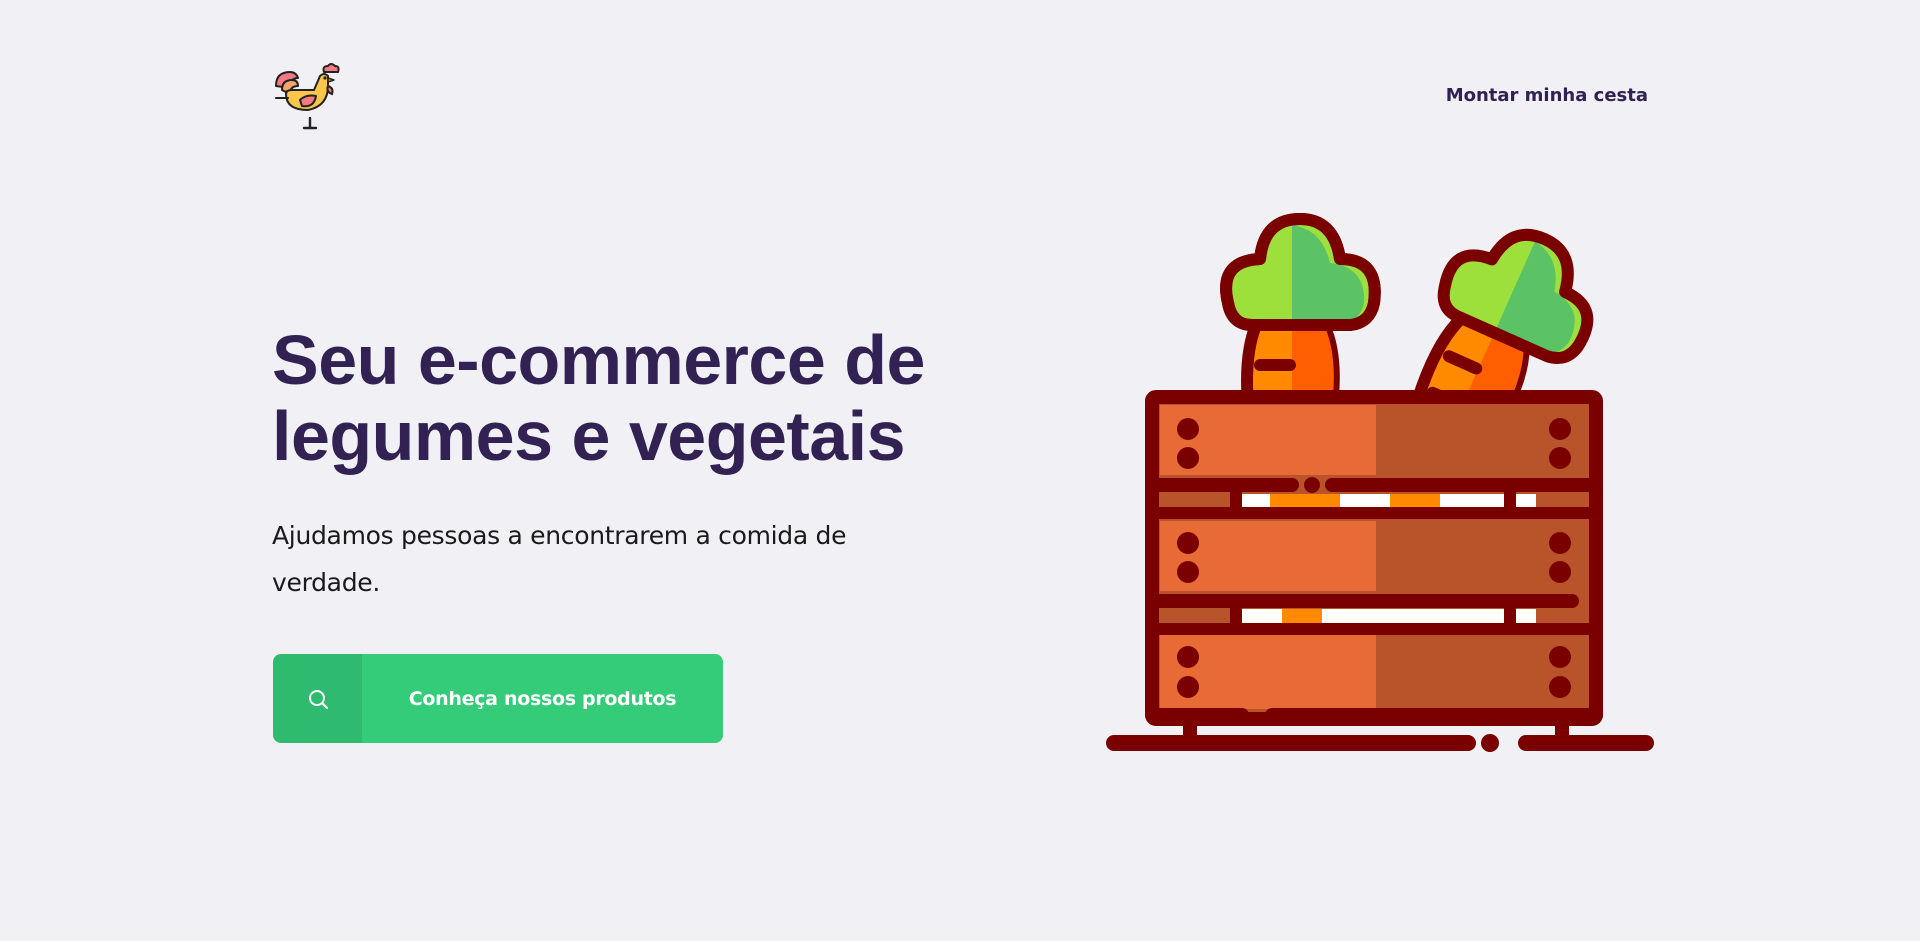 The width and height of the screenshot is (1920, 941). I want to click on hero-title: Seu e-commerce de legumes e vegetais, so click(622, 398).